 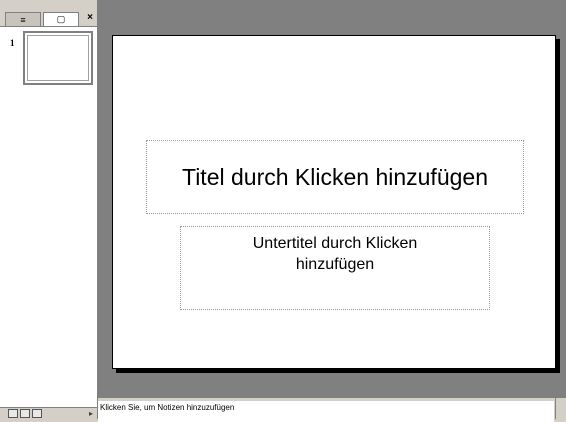 I want to click on slides-icon: ▢, so click(x=61, y=19).